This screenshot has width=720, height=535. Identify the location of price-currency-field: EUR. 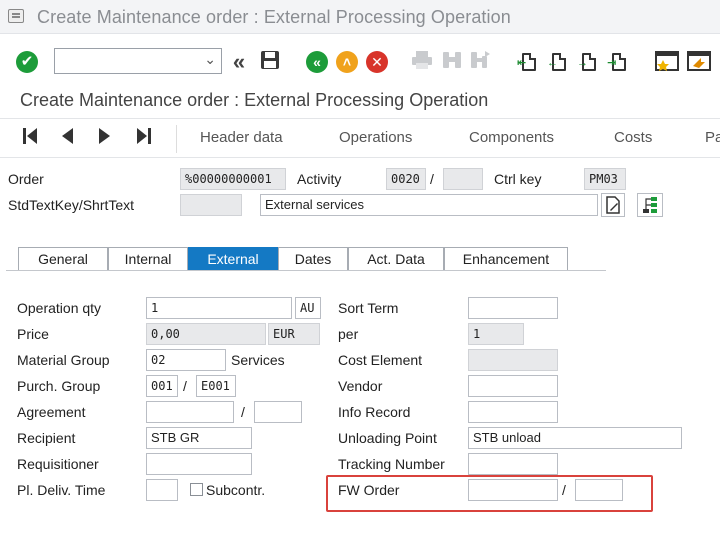
(294, 334).